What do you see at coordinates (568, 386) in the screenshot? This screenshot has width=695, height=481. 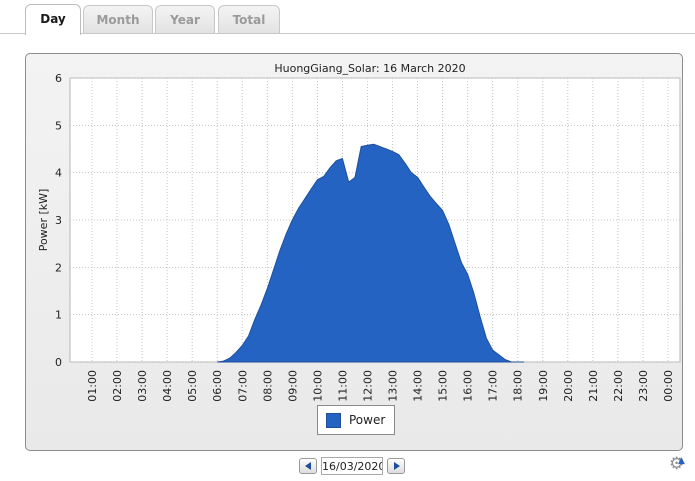 I see `x-tick-label: 20:00` at bounding box center [568, 386].